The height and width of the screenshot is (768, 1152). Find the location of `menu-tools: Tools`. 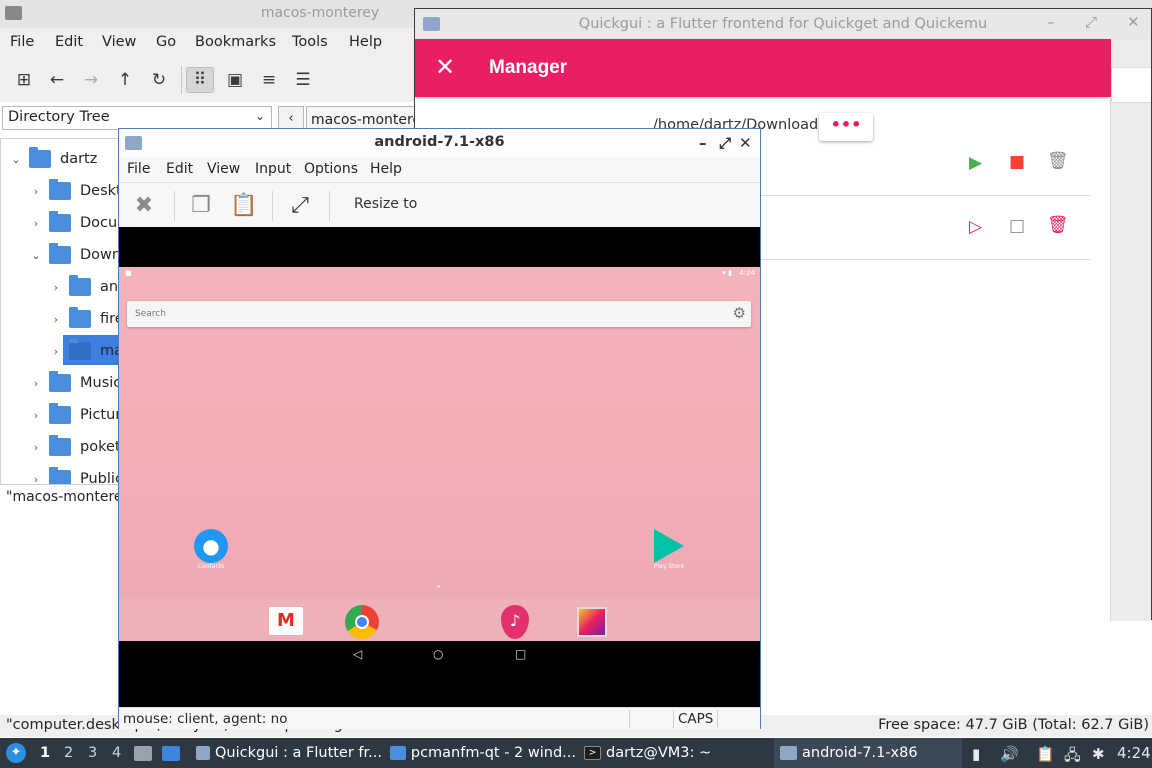

menu-tools: Tools is located at coordinates (310, 42).